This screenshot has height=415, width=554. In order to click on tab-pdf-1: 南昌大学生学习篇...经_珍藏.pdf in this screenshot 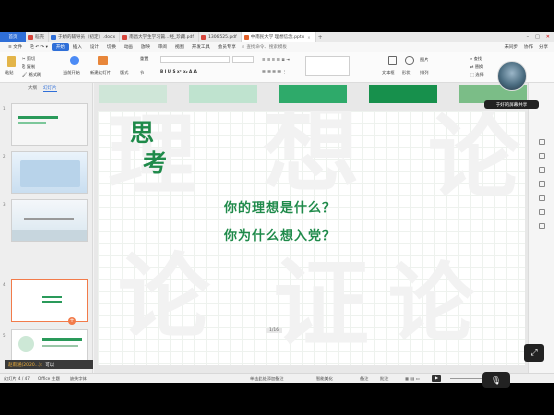, I will do `click(159, 37)`.